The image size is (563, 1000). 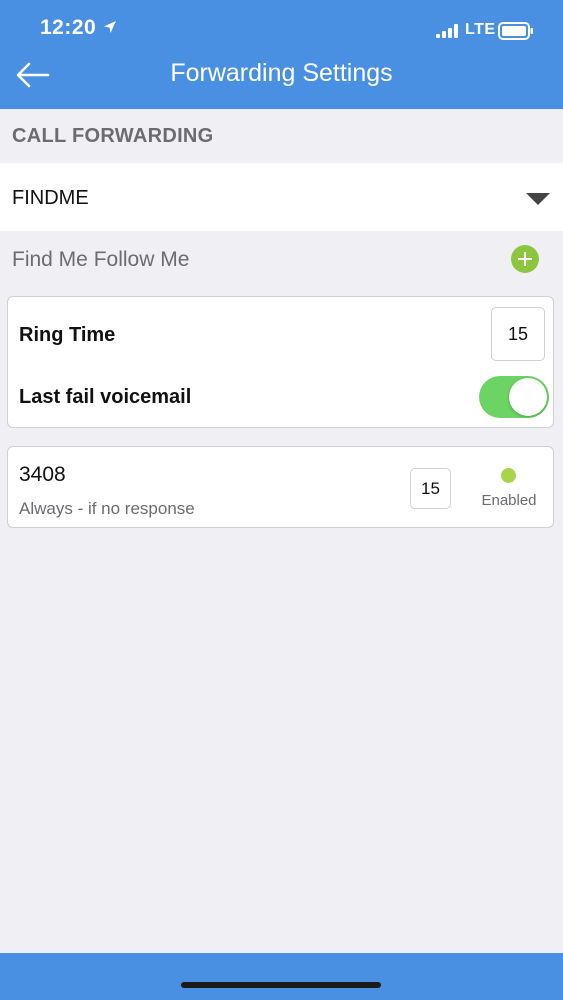 I want to click on entry-status-label: Enabled, so click(x=509, y=500).